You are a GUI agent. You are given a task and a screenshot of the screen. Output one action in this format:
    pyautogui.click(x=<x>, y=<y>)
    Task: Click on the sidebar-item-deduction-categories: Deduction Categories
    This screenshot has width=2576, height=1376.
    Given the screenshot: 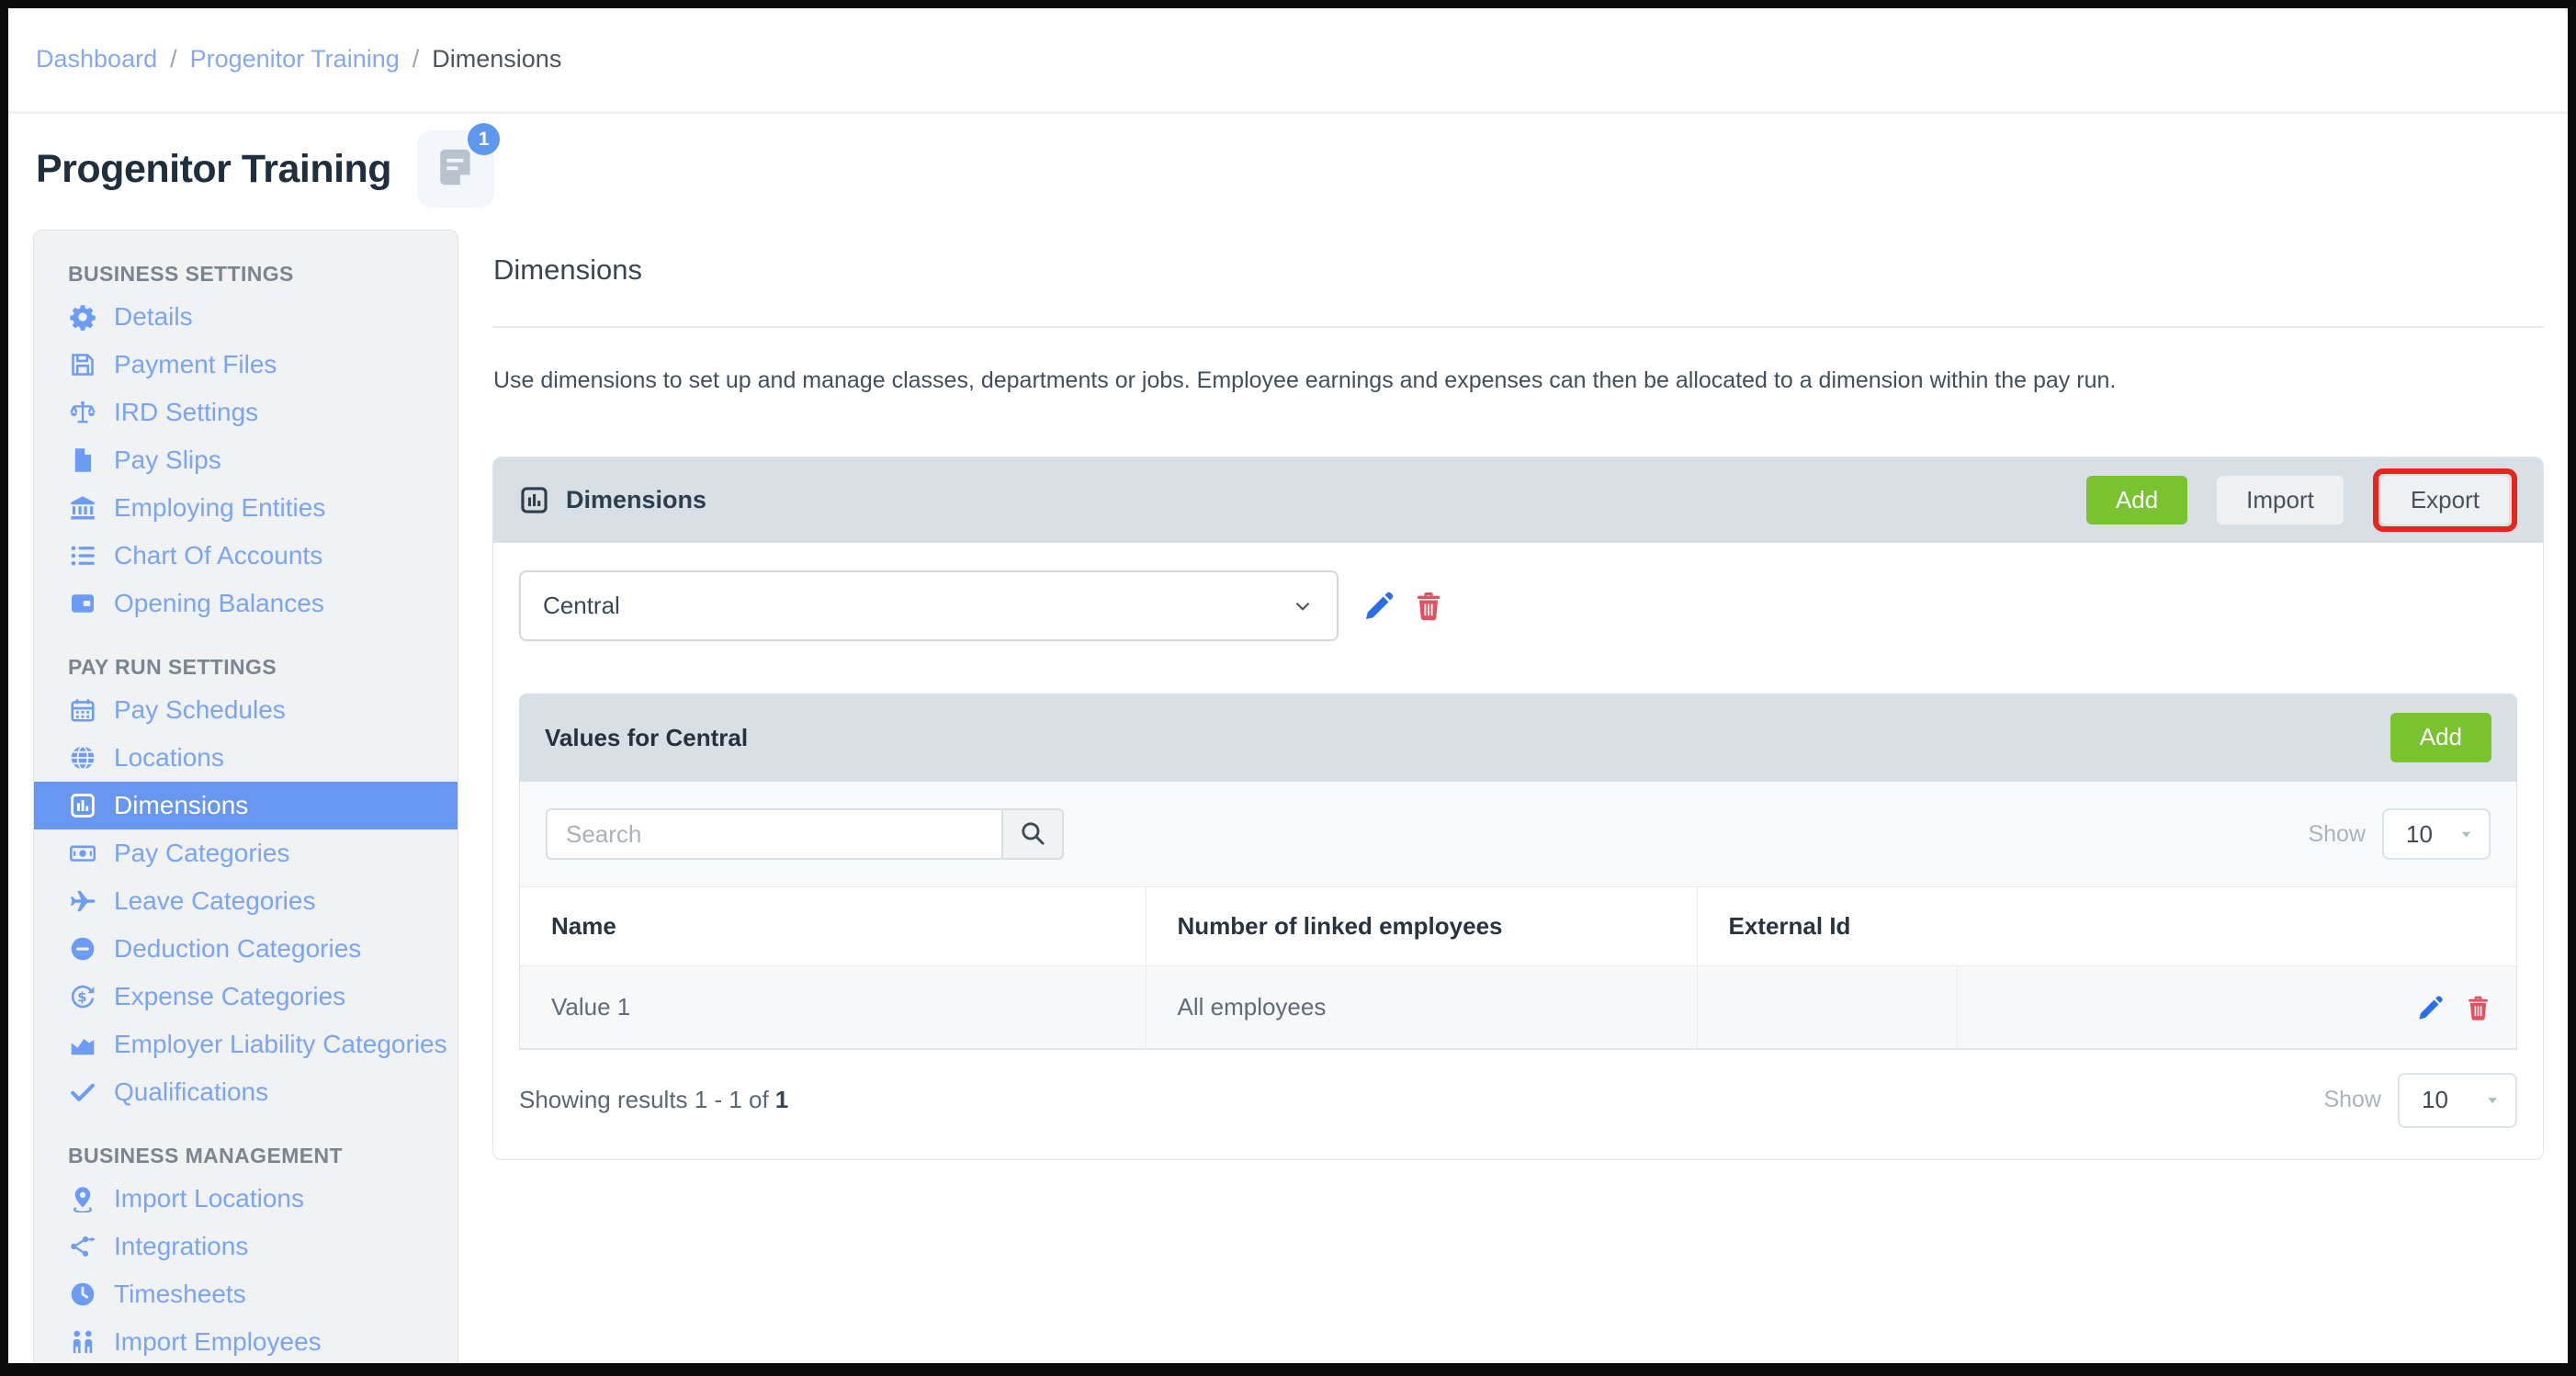 What is the action you would take?
    pyautogui.click(x=246, y=949)
    